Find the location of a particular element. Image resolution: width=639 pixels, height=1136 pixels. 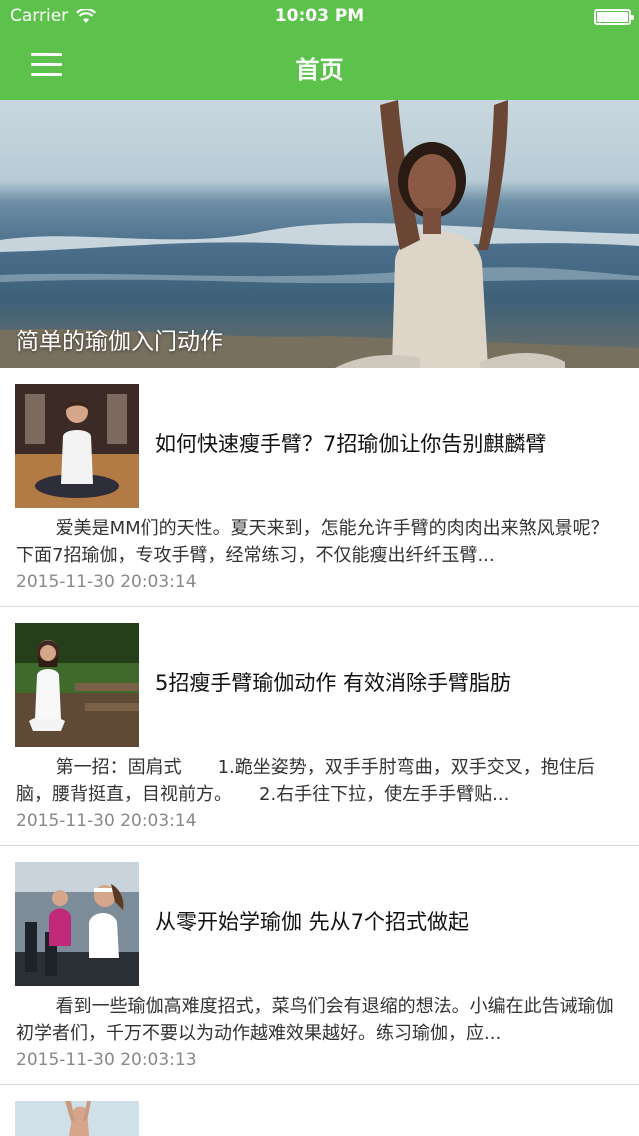

banner-caption: 简单的瑜伽入门动作 is located at coordinates (119, 342).